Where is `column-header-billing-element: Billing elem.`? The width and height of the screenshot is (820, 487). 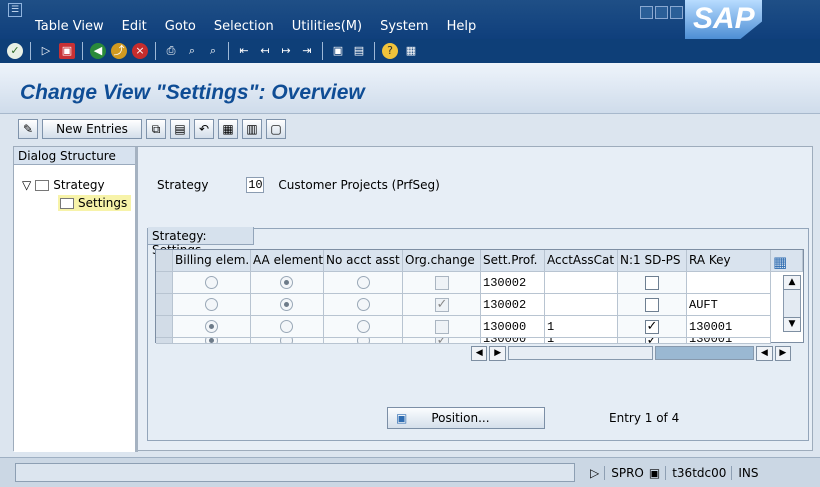
column-header-billing-element: Billing elem. is located at coordinates (212, 261).